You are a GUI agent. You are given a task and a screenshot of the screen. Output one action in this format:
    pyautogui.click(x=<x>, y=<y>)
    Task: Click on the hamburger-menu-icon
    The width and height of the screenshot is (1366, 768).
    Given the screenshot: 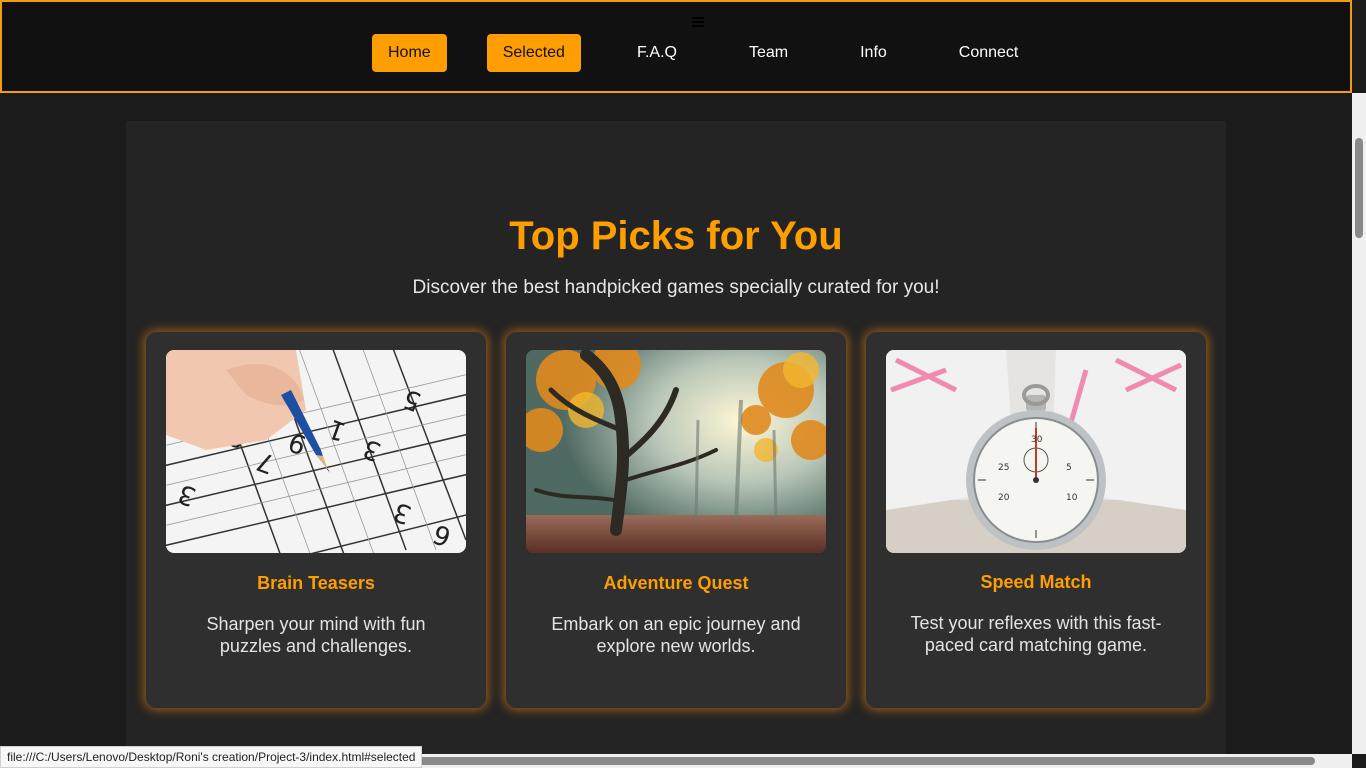 What is the action you would take?
    pyautogui.click(x=698, y=23)
    